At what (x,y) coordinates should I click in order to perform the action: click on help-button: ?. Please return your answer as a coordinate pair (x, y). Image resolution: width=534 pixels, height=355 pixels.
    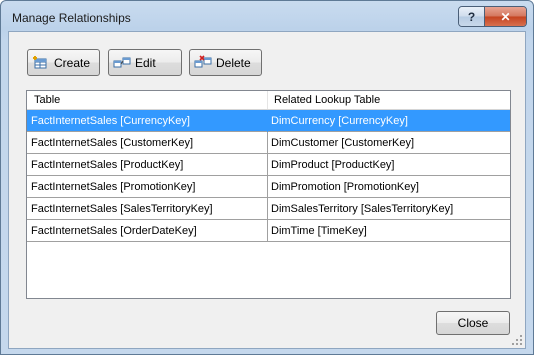
    Looking at the image, I should click on (472, 16).